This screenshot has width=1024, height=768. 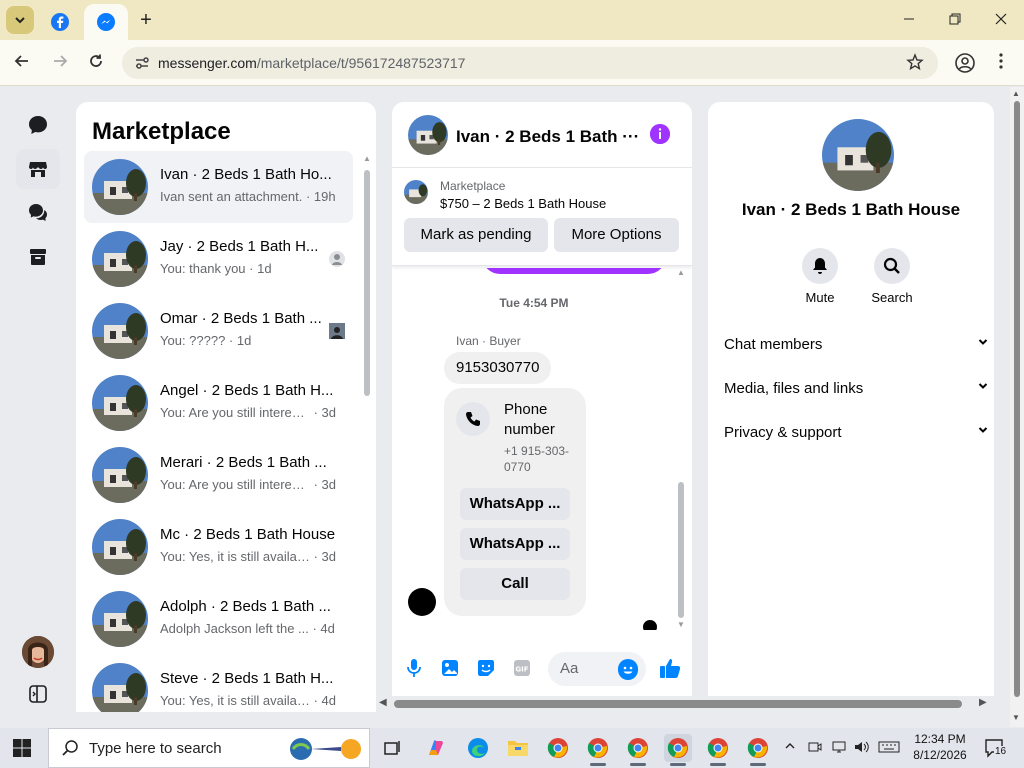 What do you see at coordinates (218, 331) in the screenshot?
I see `conversation-item: Omar · 2 Beds 1 Bath ... You: ????? · 1d` at bounding box center [218, 331].